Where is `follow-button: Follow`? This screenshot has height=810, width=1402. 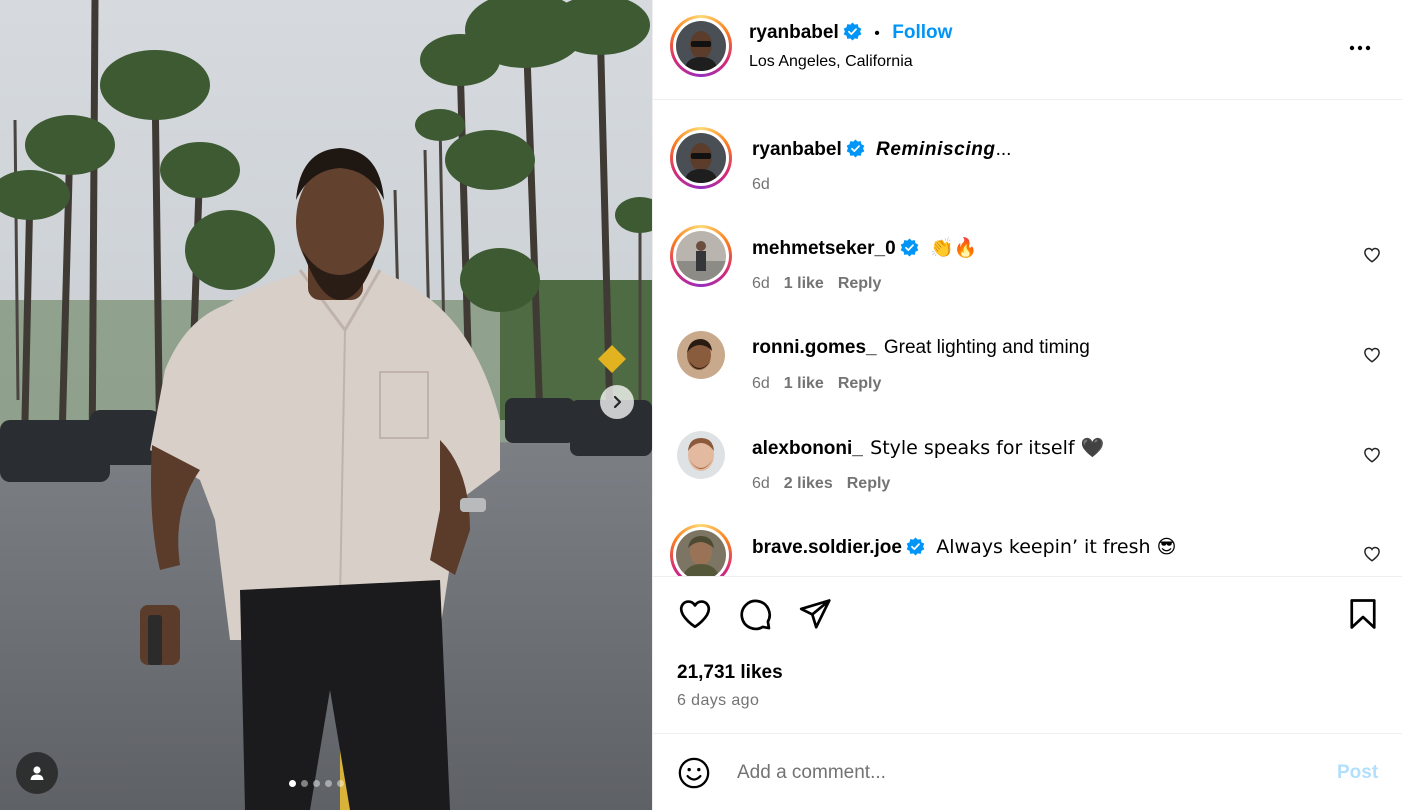
follow-button: Follow is located at coordinates (922, 32).